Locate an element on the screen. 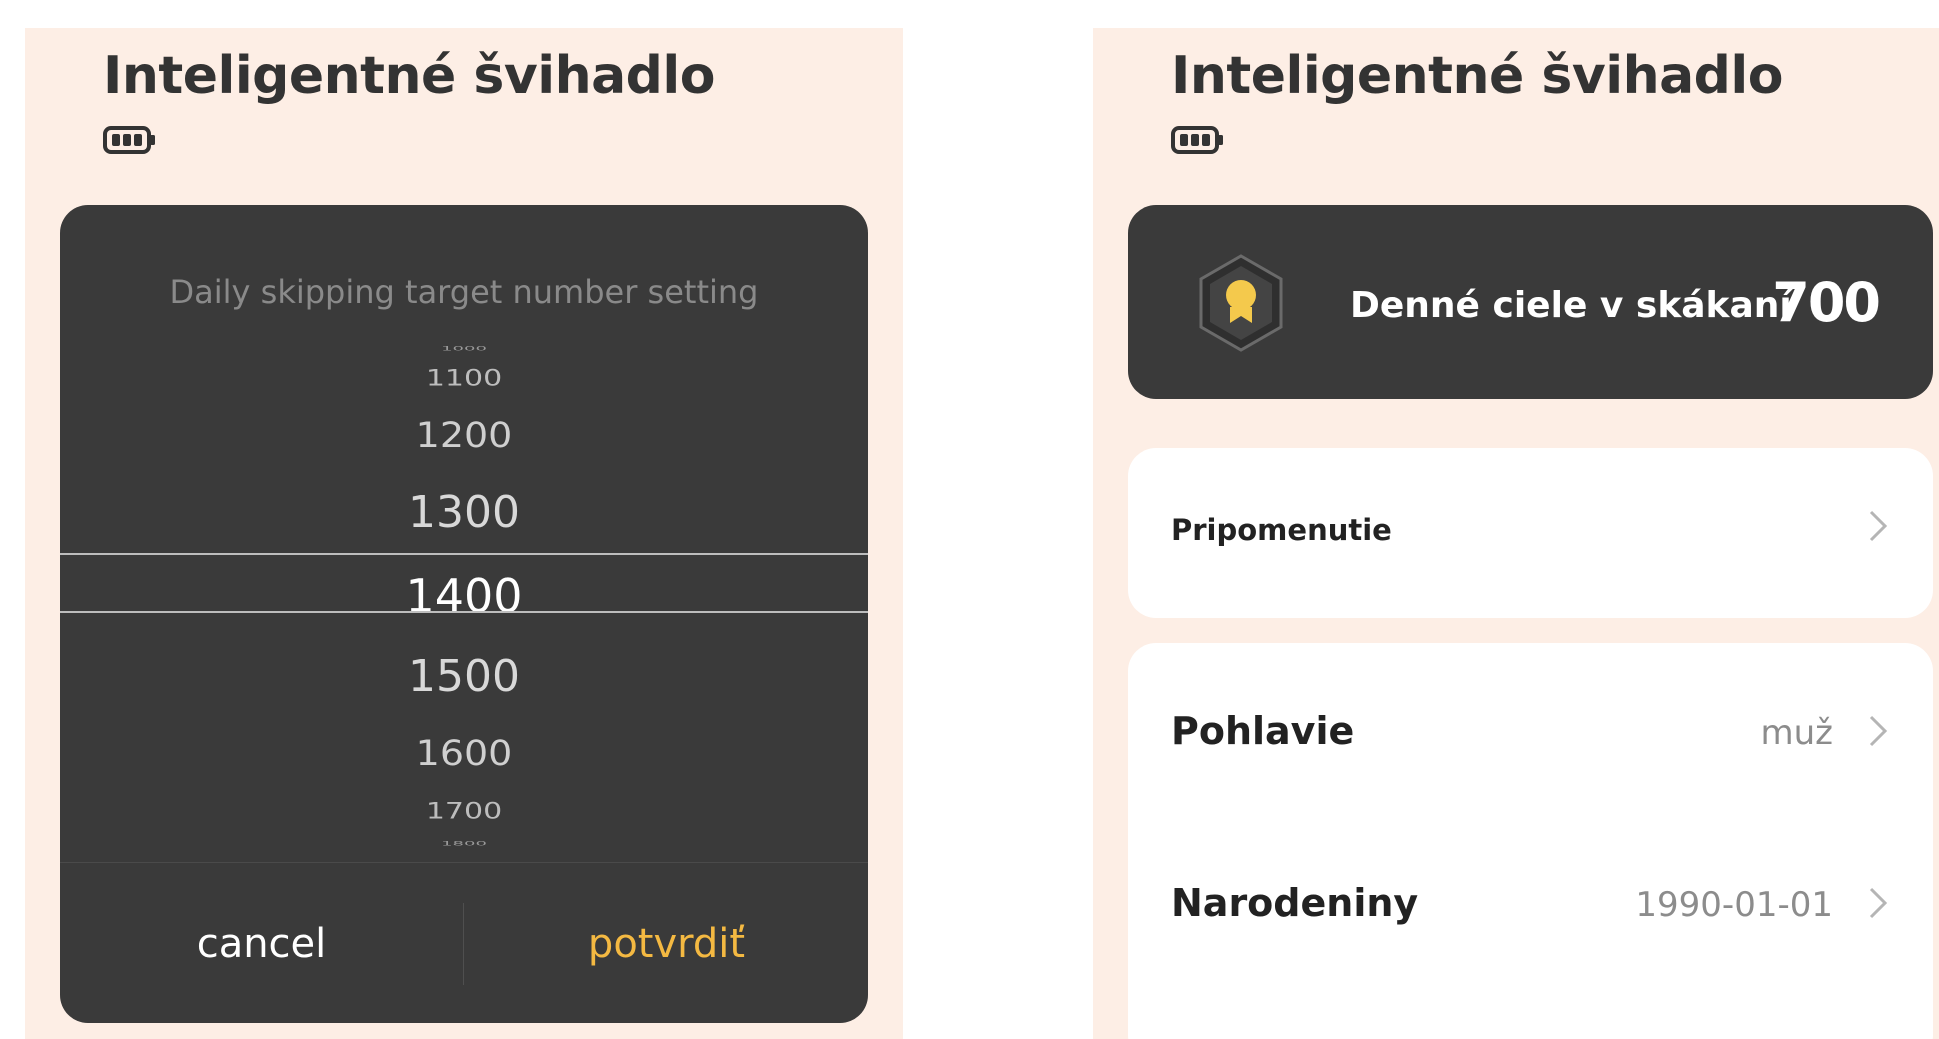  wheel-item: 1500 is located at coordinates (464, 676).